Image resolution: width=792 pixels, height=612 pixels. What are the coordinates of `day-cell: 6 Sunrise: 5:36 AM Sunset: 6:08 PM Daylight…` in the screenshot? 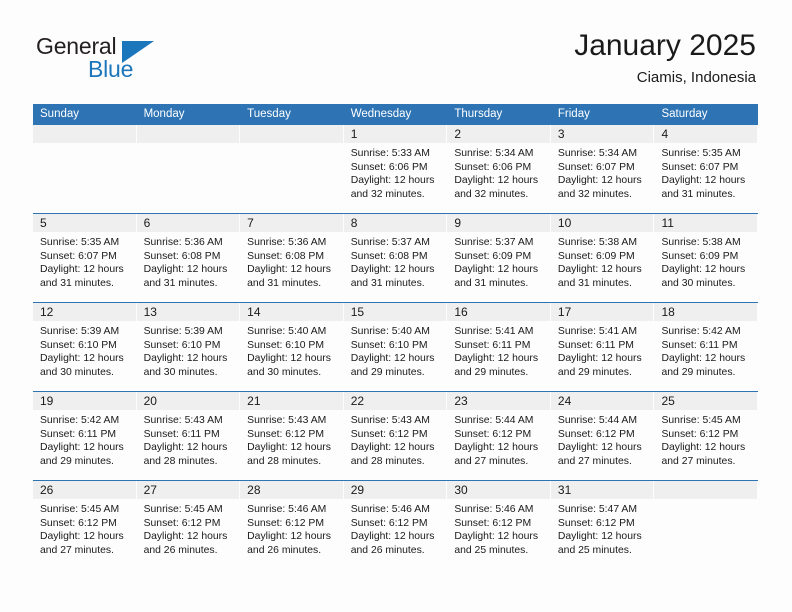 It's located at (188, 258).